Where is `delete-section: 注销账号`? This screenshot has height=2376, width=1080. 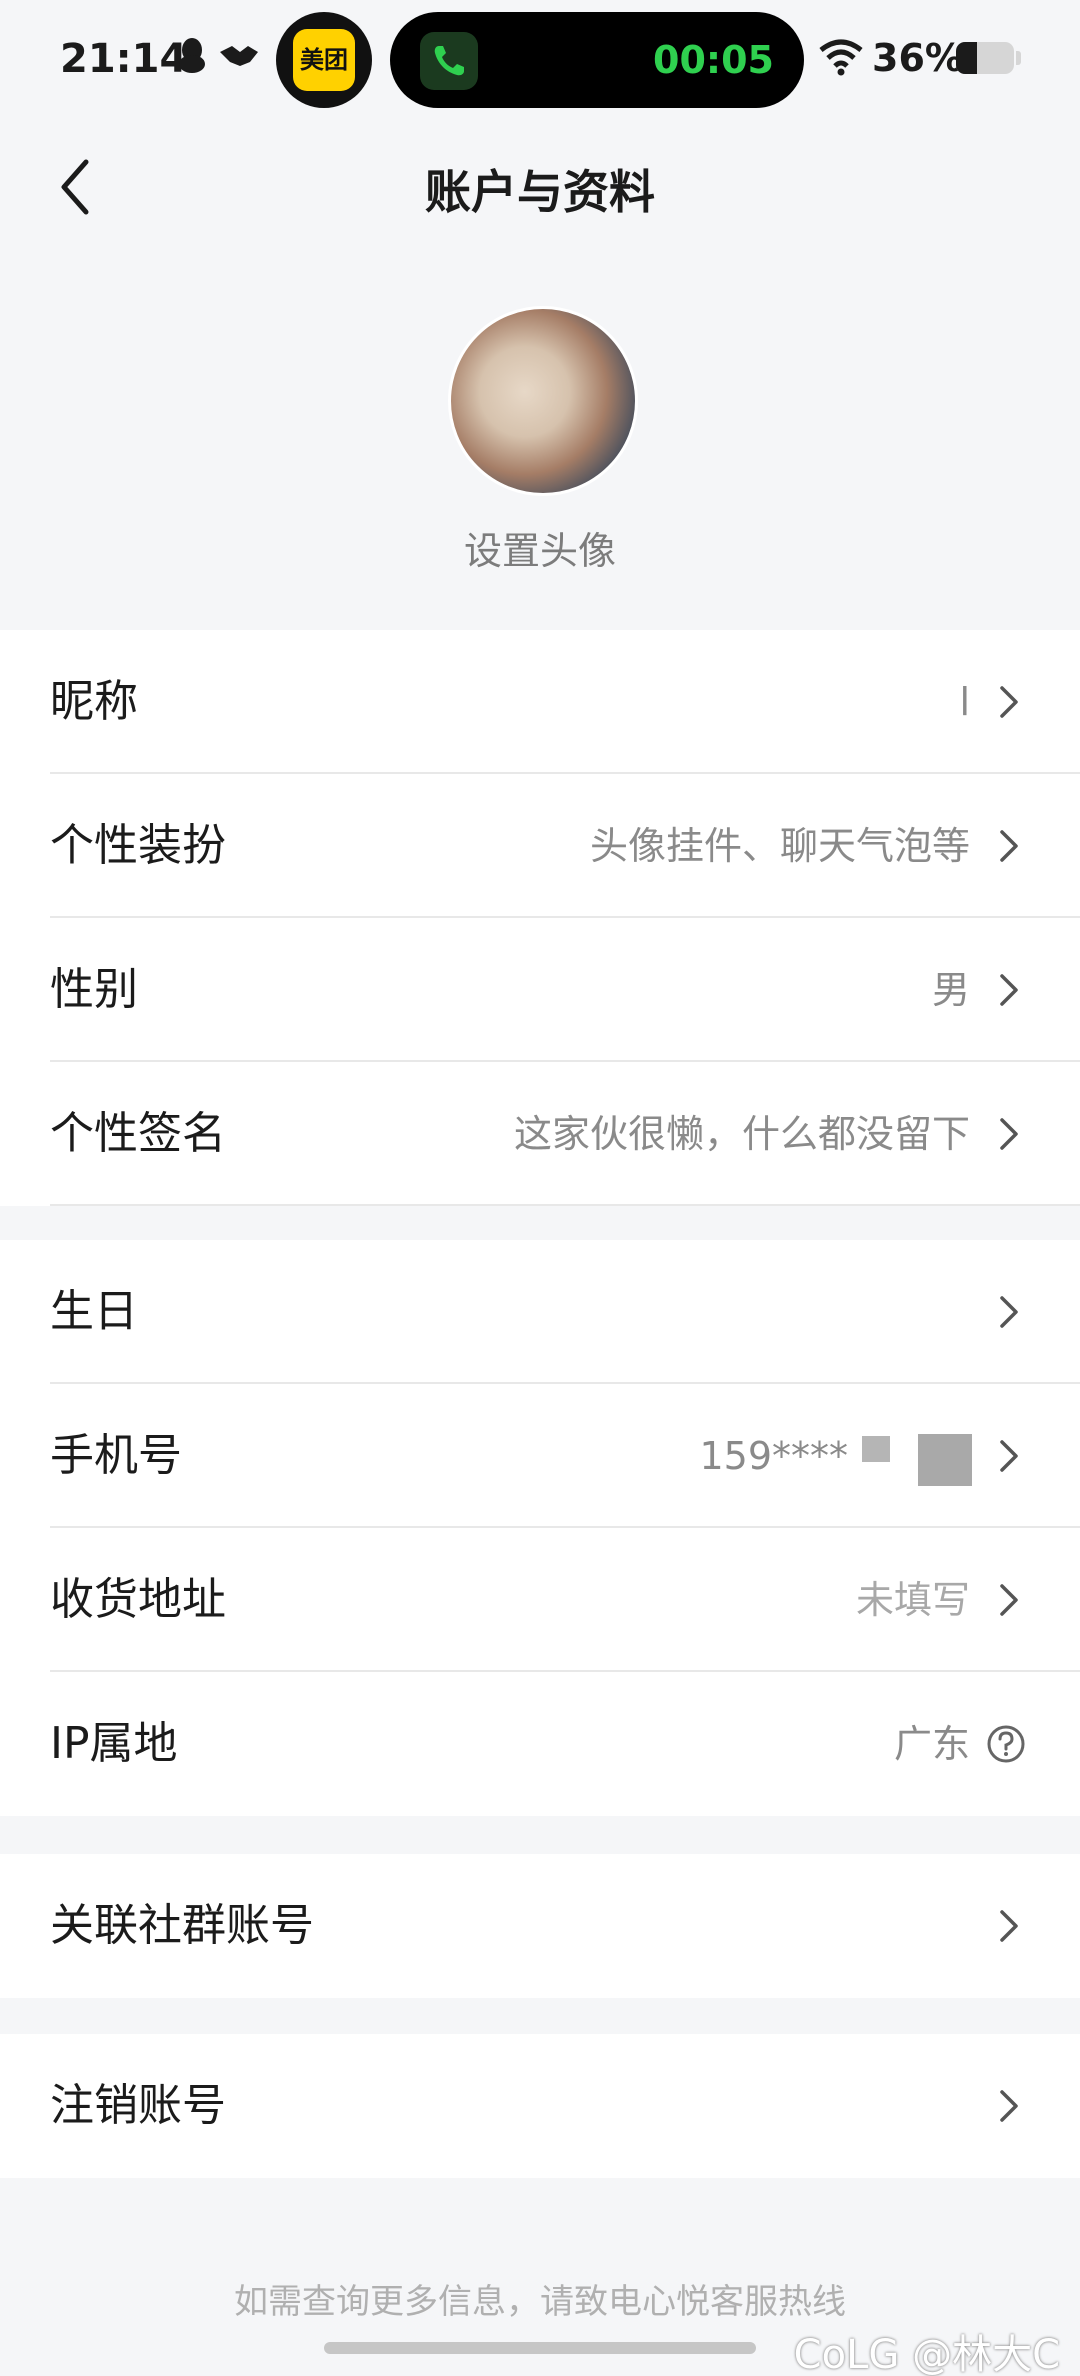 delete-section: 注销账号 is located at coordinates (540, 2106).